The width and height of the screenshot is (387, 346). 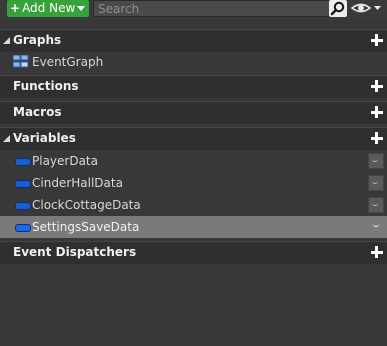 What do you see at coordinates (193, 205) in the screenshot?
I see `variable-item-clockcottagedata: ClockCottageData` at bounding box center [193, 205].